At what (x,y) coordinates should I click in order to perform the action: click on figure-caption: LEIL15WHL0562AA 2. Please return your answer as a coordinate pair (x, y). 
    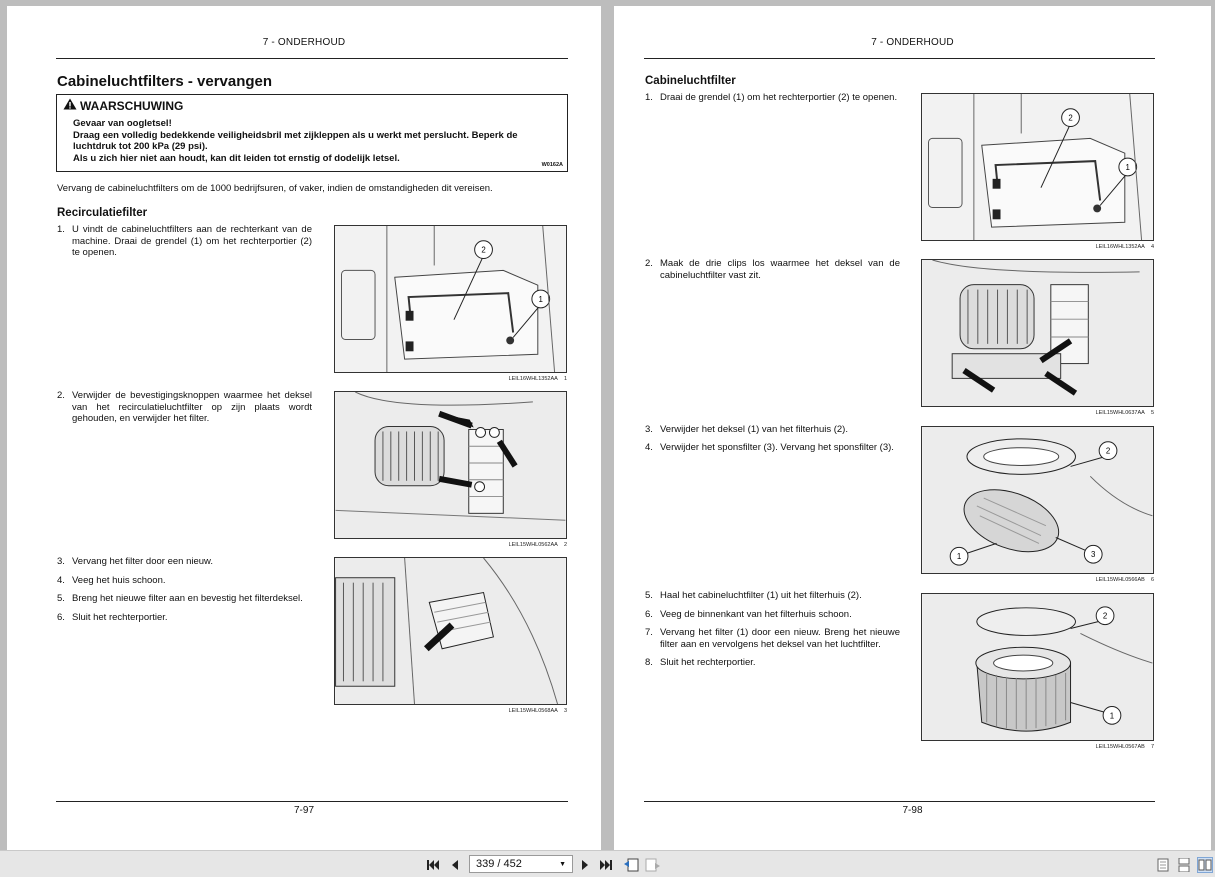
    Looking at the image, I should click on (537, 545).